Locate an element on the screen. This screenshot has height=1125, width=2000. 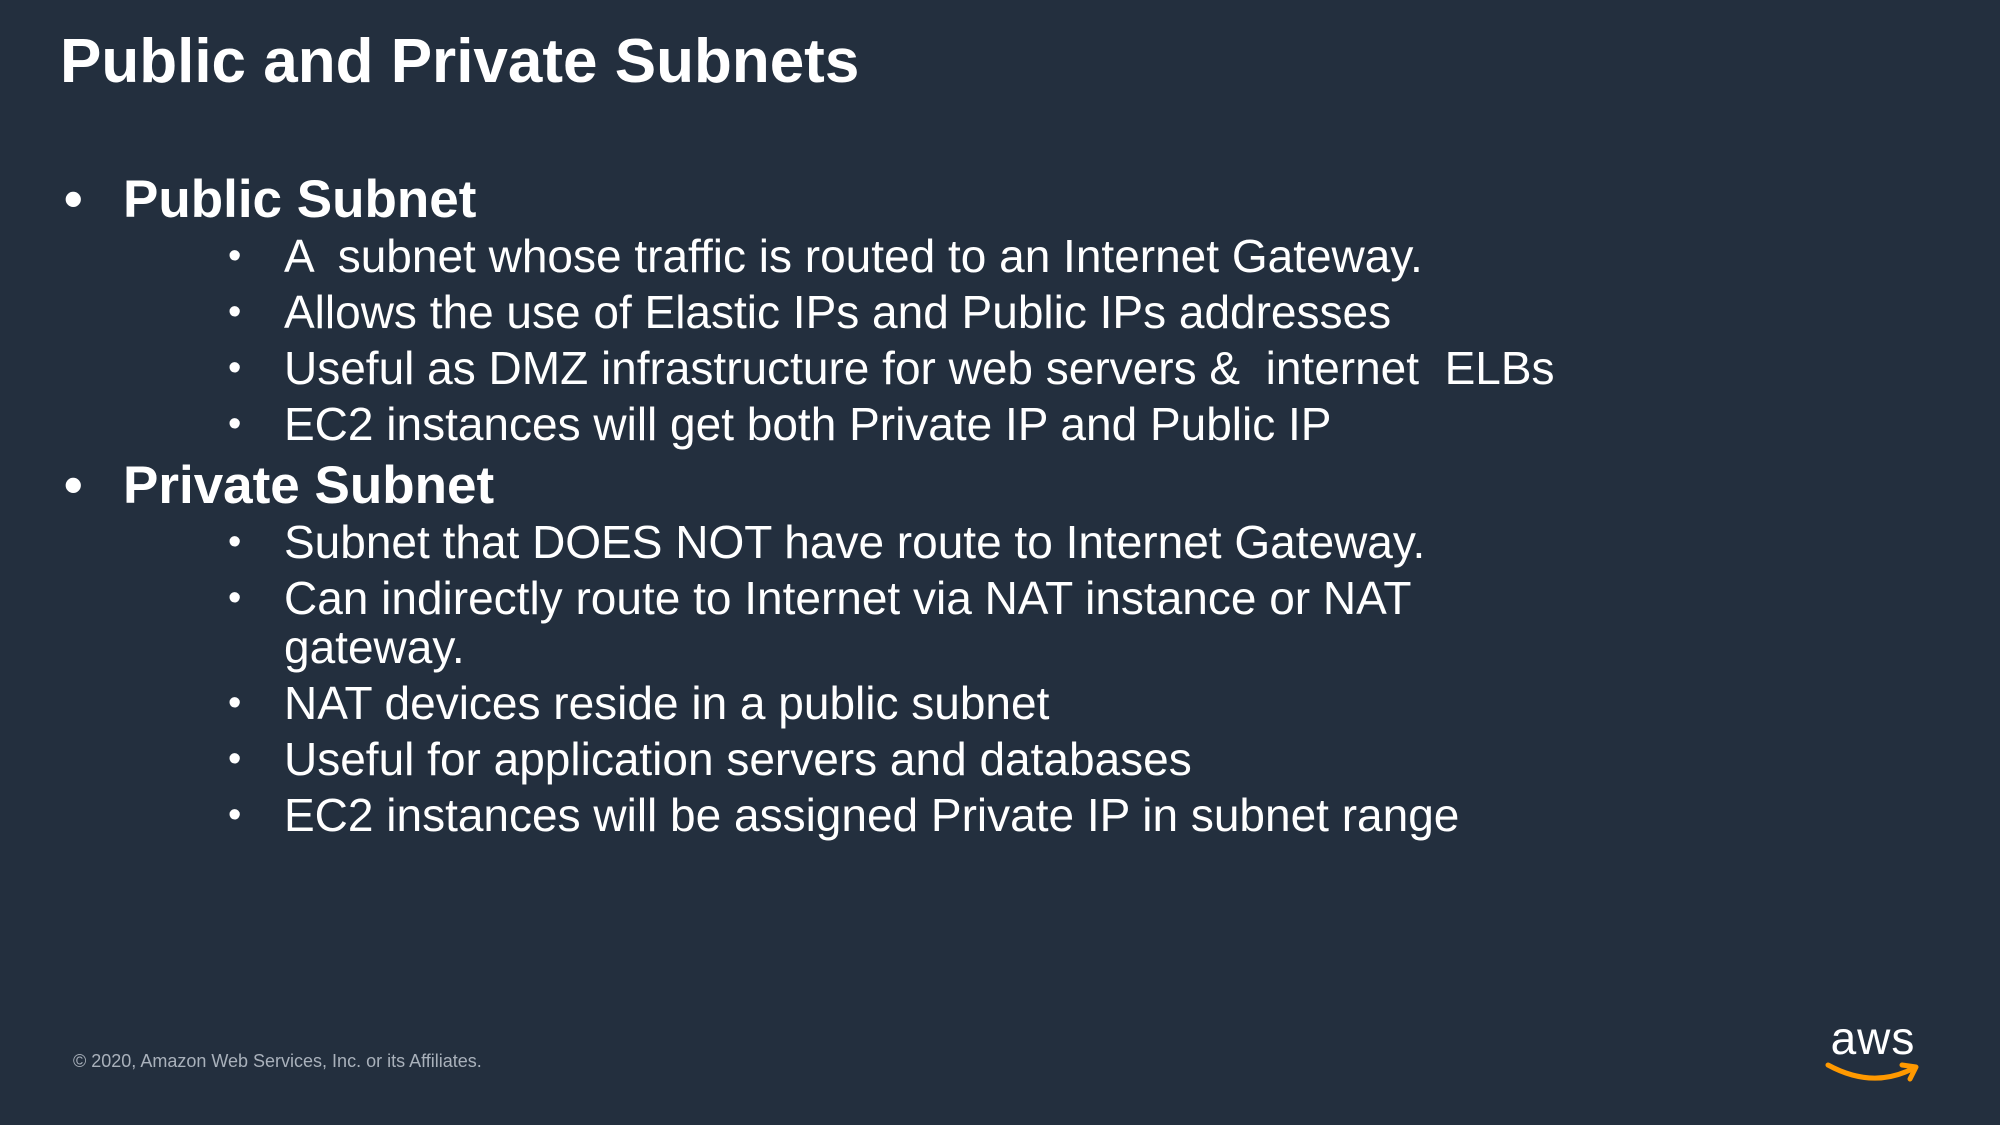
list-item-text: NAT devices reside in a public subnet is located at coordinates (667, 703).